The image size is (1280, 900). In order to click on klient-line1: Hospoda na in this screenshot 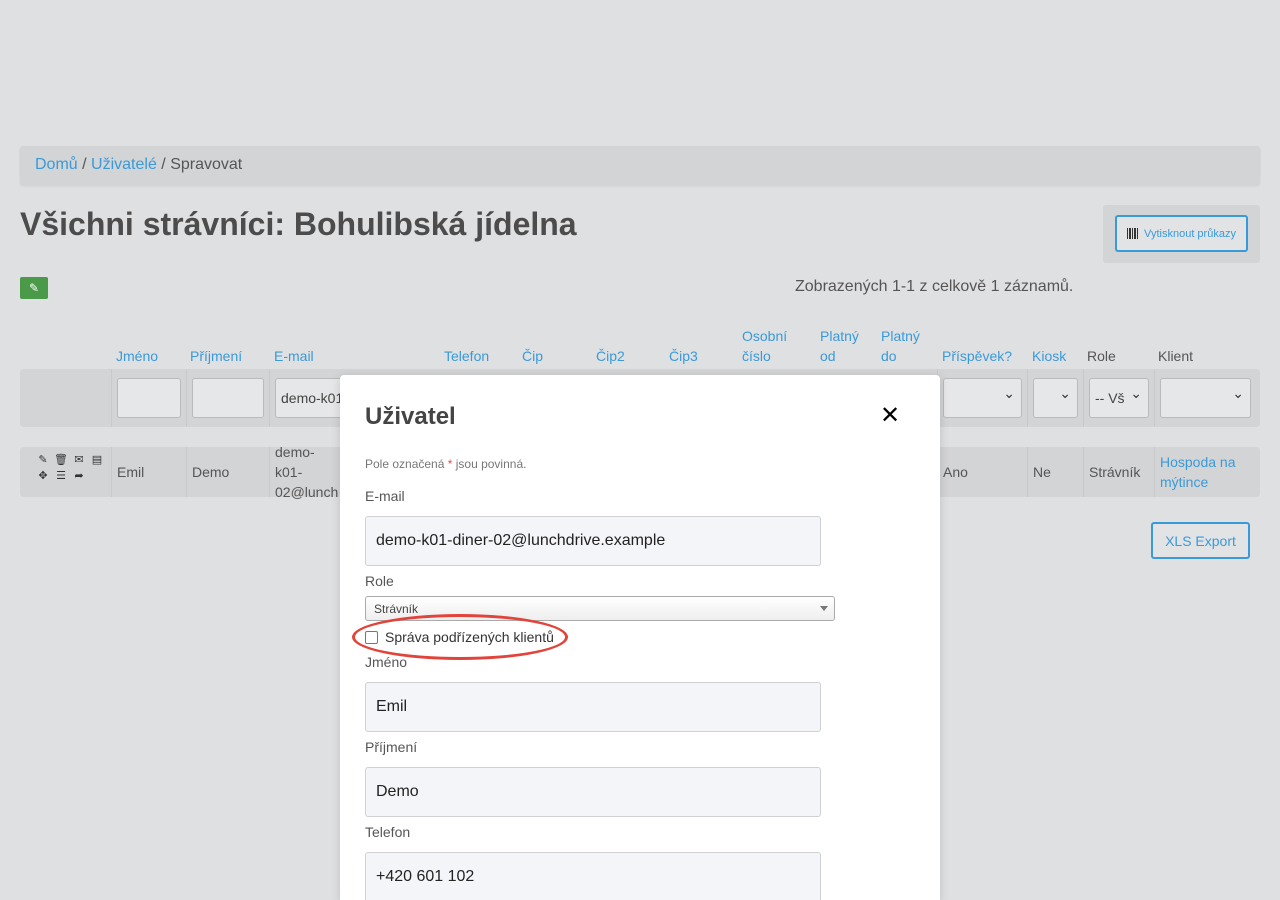, I will do `click(1198, 462)`.